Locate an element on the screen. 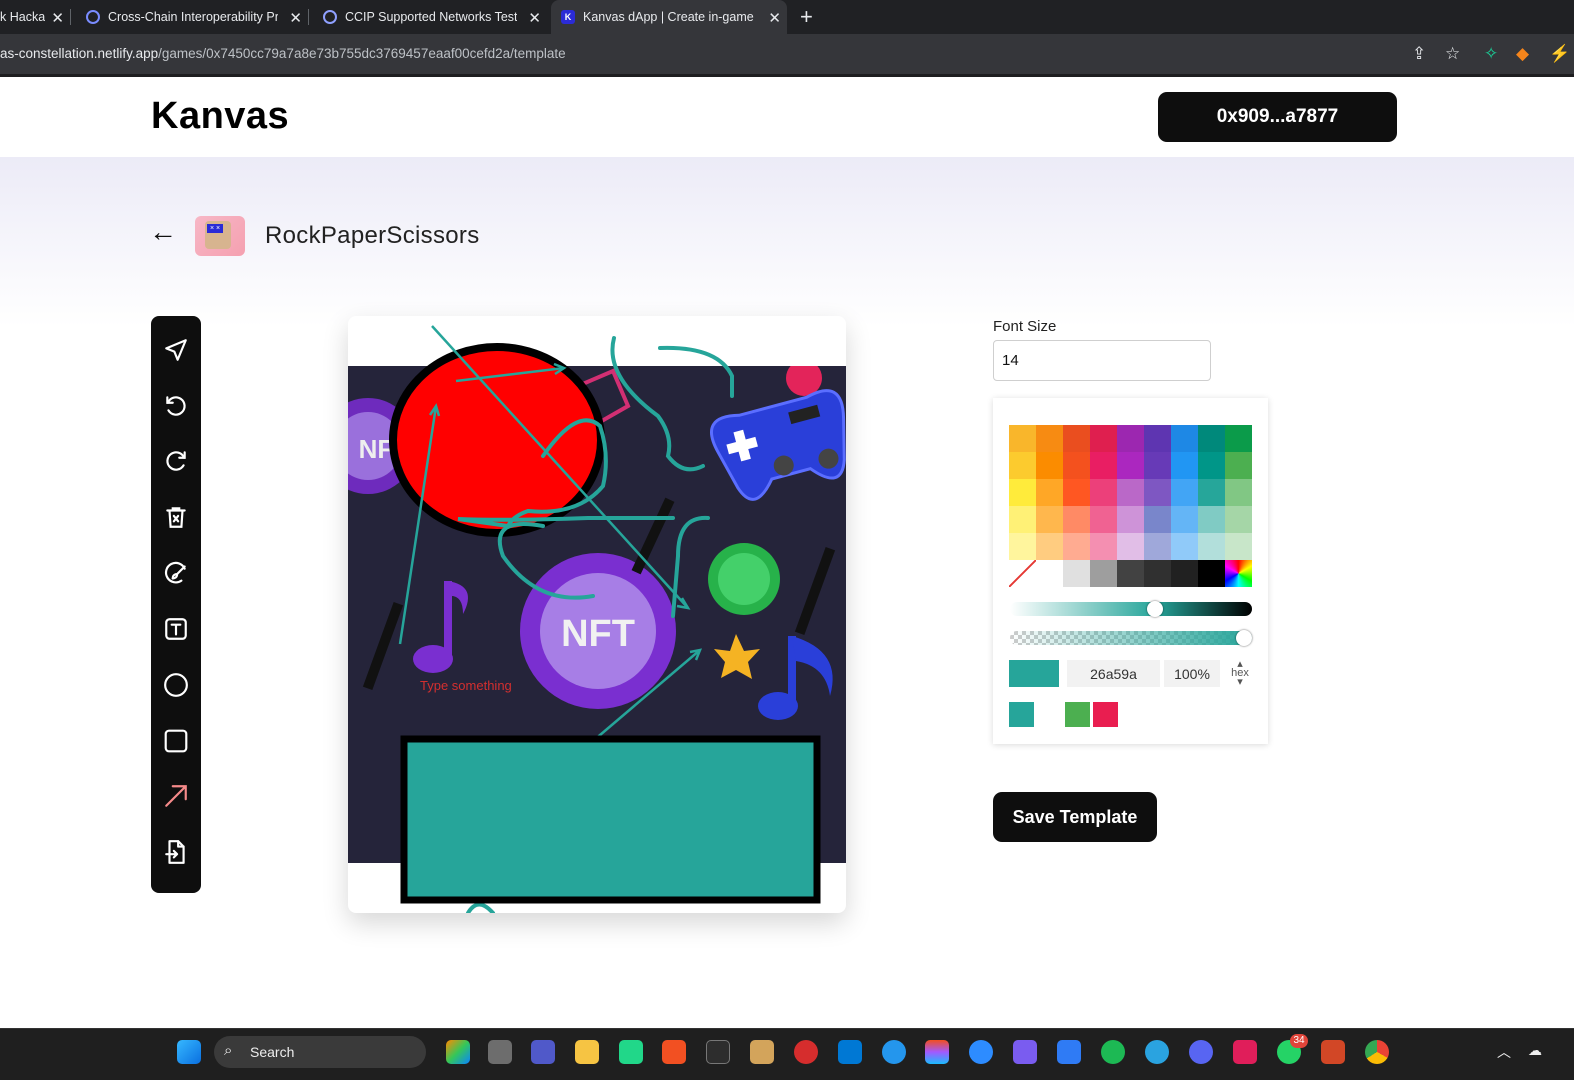 The width and height of the screenshot is (1574, 1080). todo-icon is located at coordinates (1069, 1052).